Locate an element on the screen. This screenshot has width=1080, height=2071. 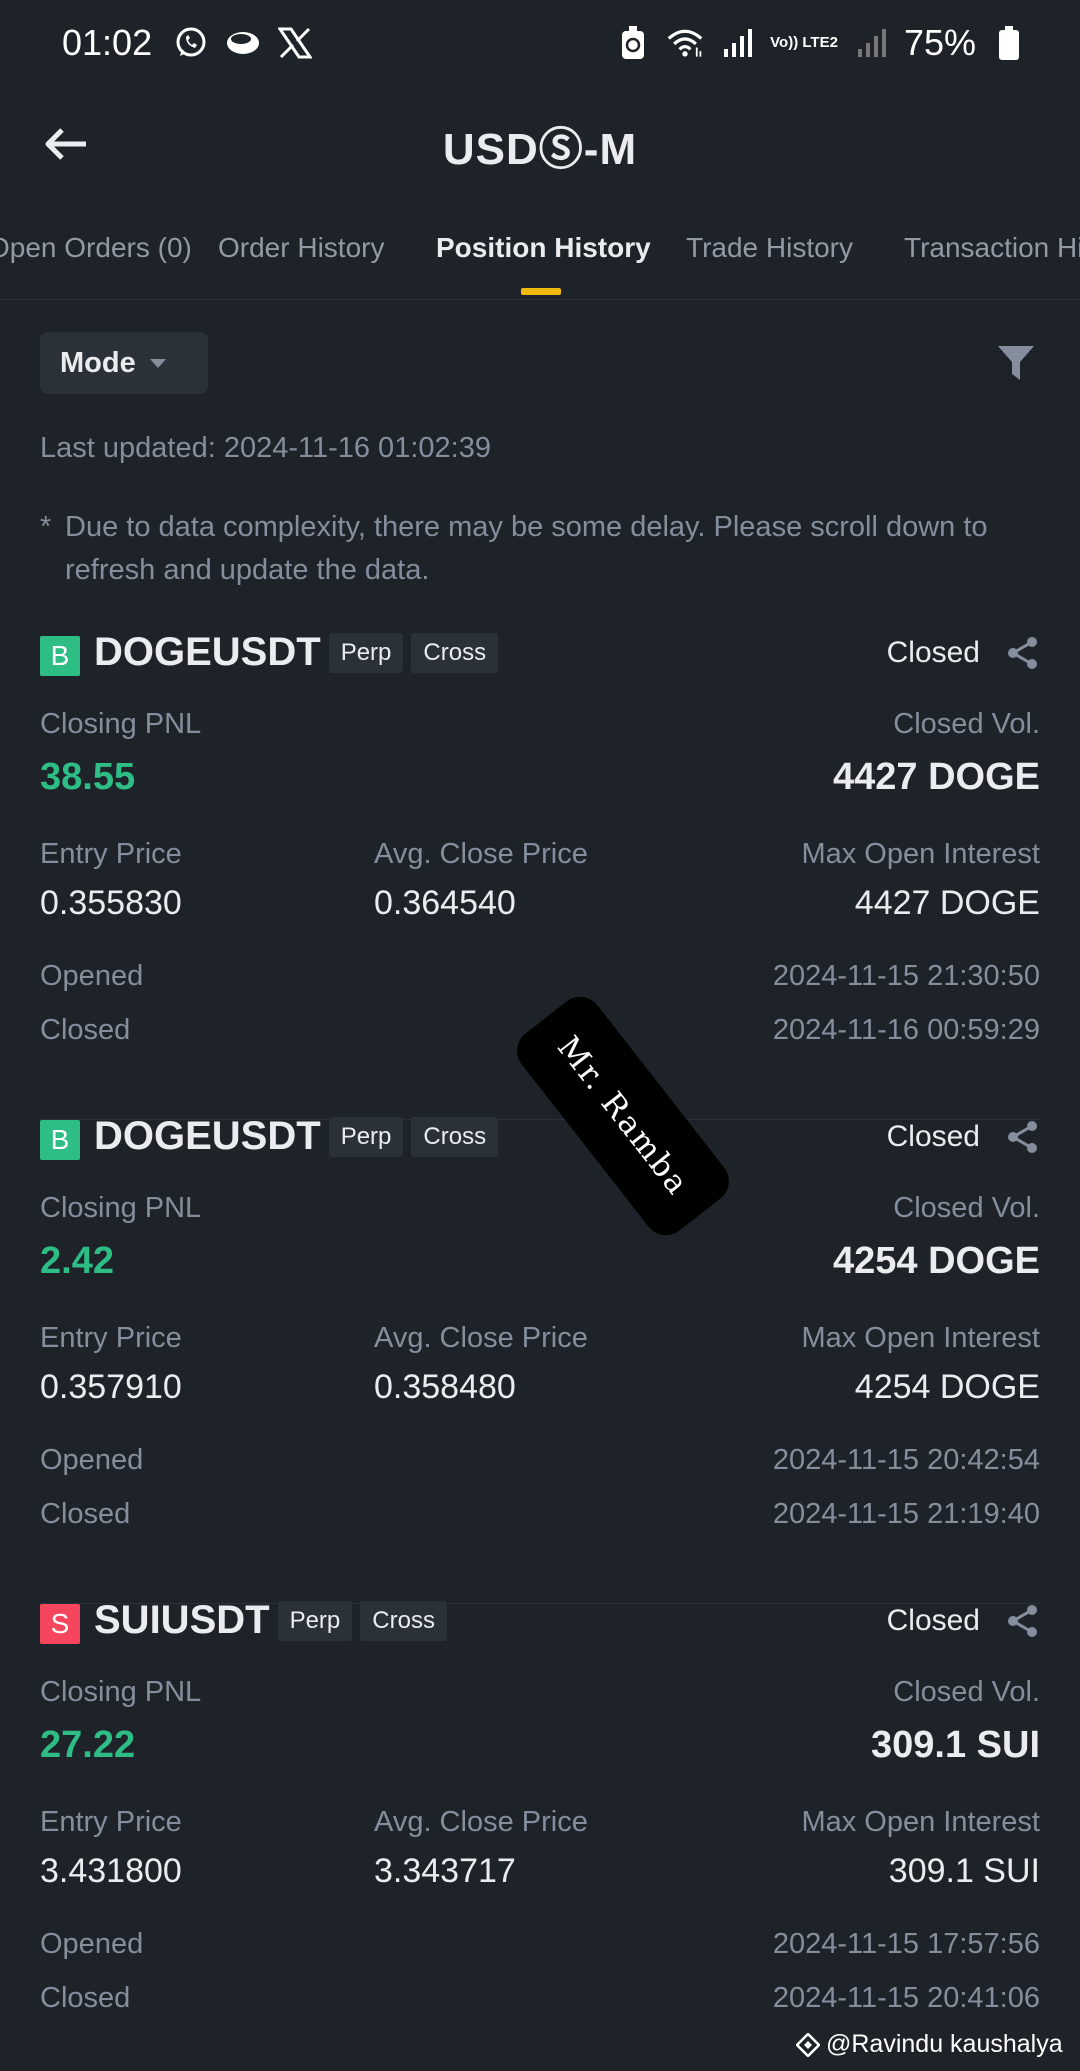
entry-price-value: 0.355830 is located at coordinates (111, 903).